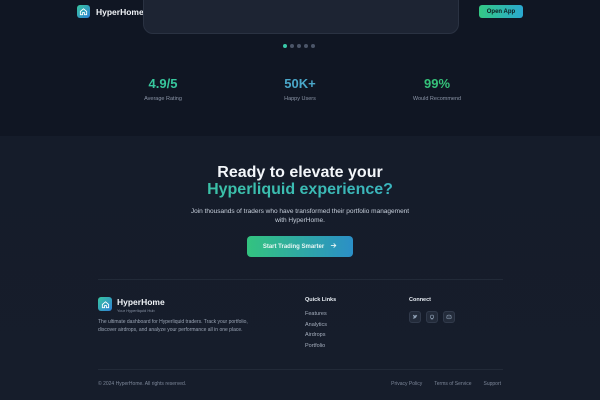  I want to click on arrow-right-icon, so click(333, 246).